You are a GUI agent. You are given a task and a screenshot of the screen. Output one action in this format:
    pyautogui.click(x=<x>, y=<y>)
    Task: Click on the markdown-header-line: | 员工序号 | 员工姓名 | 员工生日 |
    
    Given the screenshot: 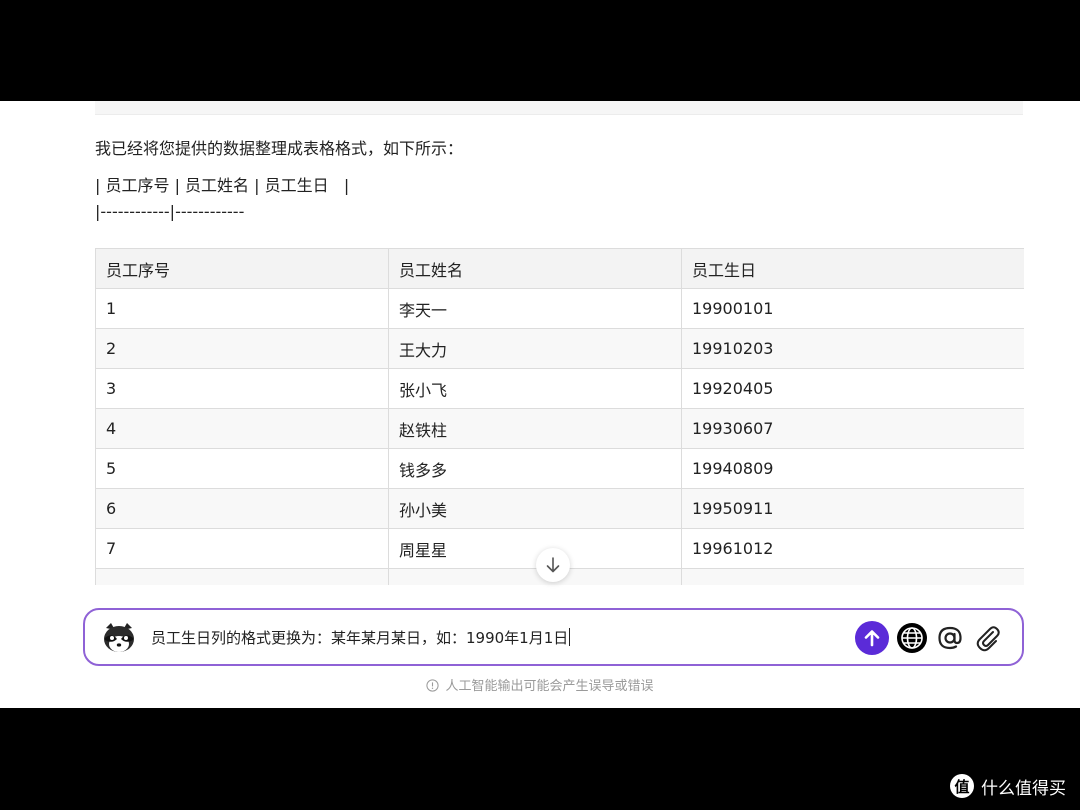 What is the action you would take?
    pyautogui.click(x=222, y=185)
    